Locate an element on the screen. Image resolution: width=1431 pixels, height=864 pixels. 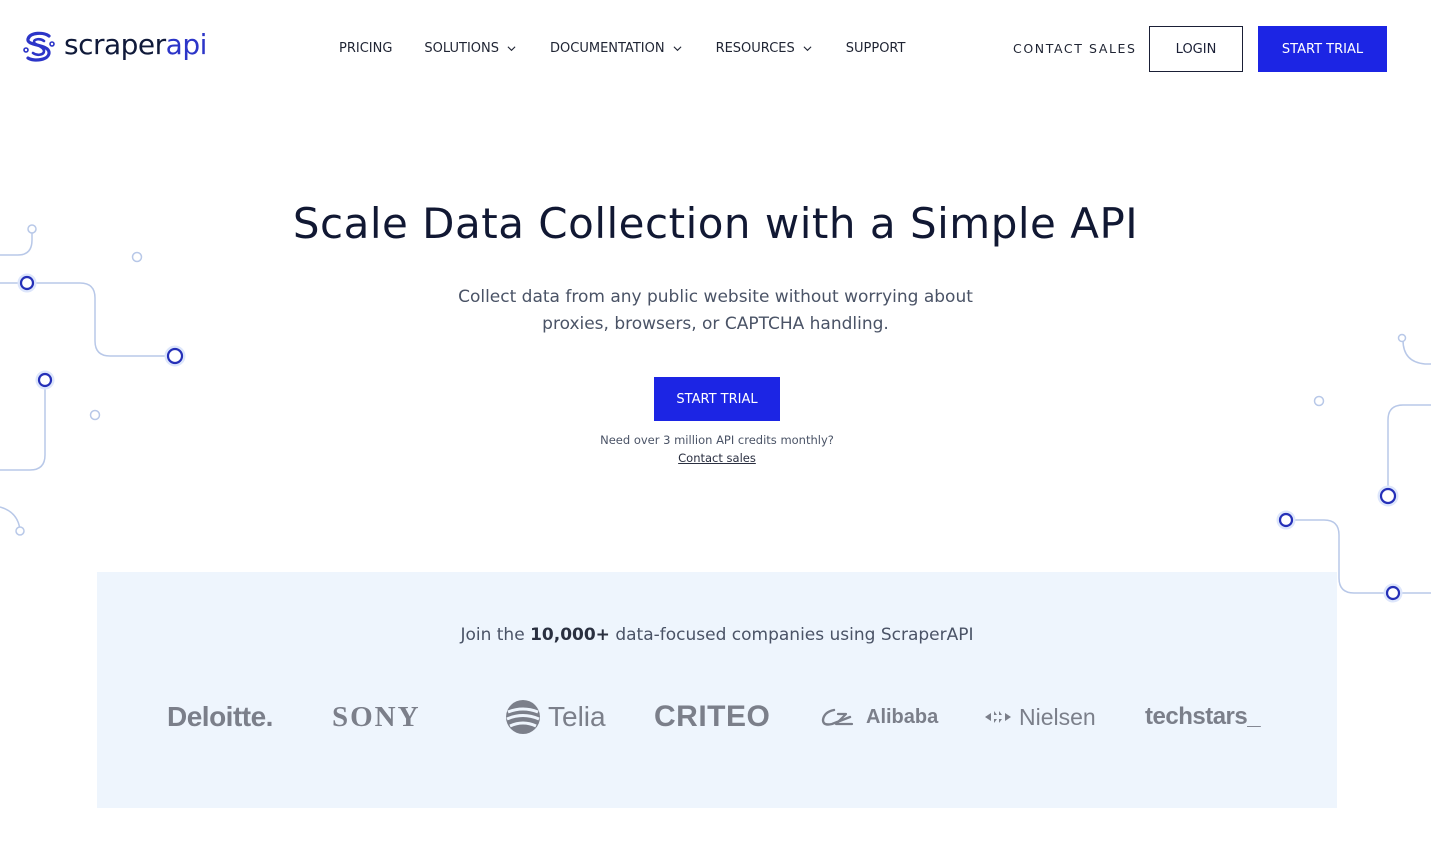
contact-sales-hero-wrapper: Contact sales is located at coordinates (715, 458).